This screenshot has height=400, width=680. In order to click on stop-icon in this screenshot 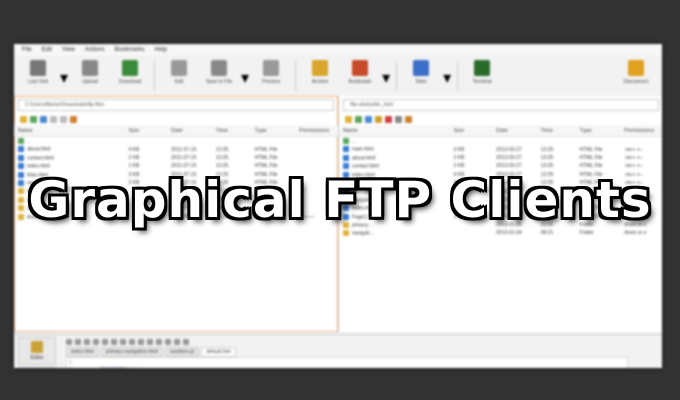, I will do `click(398, 119)`.